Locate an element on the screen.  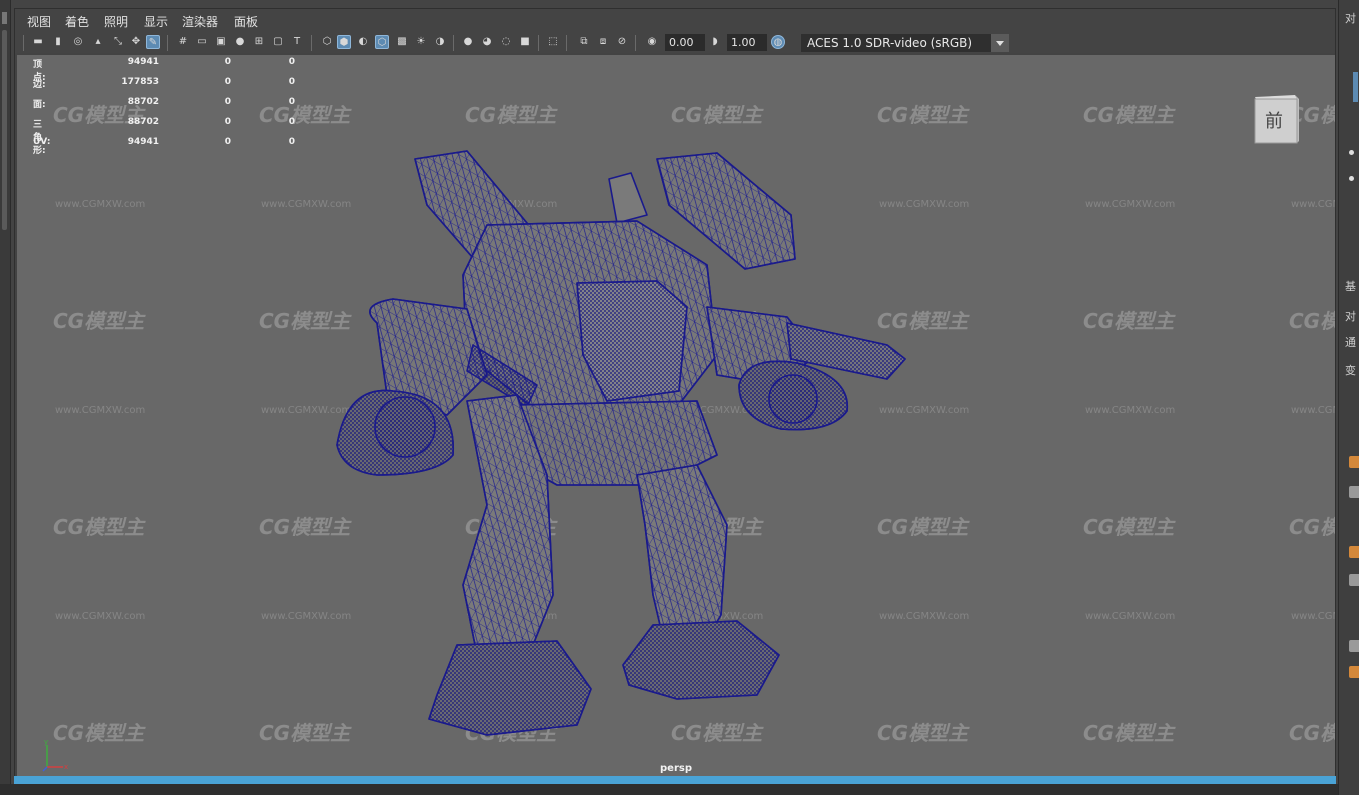
view-cube: 前 is located at coordinates (1276, 119).